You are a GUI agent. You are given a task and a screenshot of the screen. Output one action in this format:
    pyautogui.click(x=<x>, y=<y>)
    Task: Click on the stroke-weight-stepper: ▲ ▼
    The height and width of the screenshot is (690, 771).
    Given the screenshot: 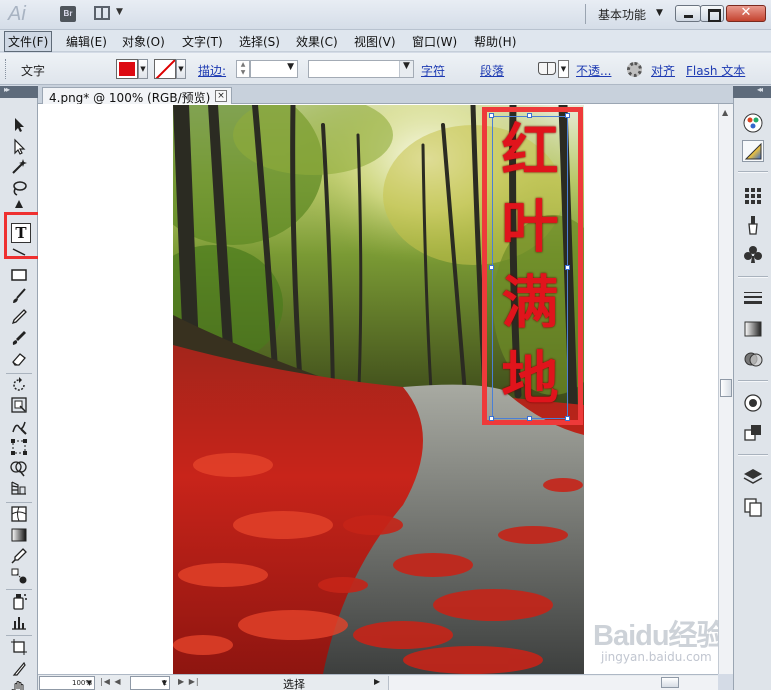 What is the action you would take?
    pyautogui.click(x=243, y=69)
    